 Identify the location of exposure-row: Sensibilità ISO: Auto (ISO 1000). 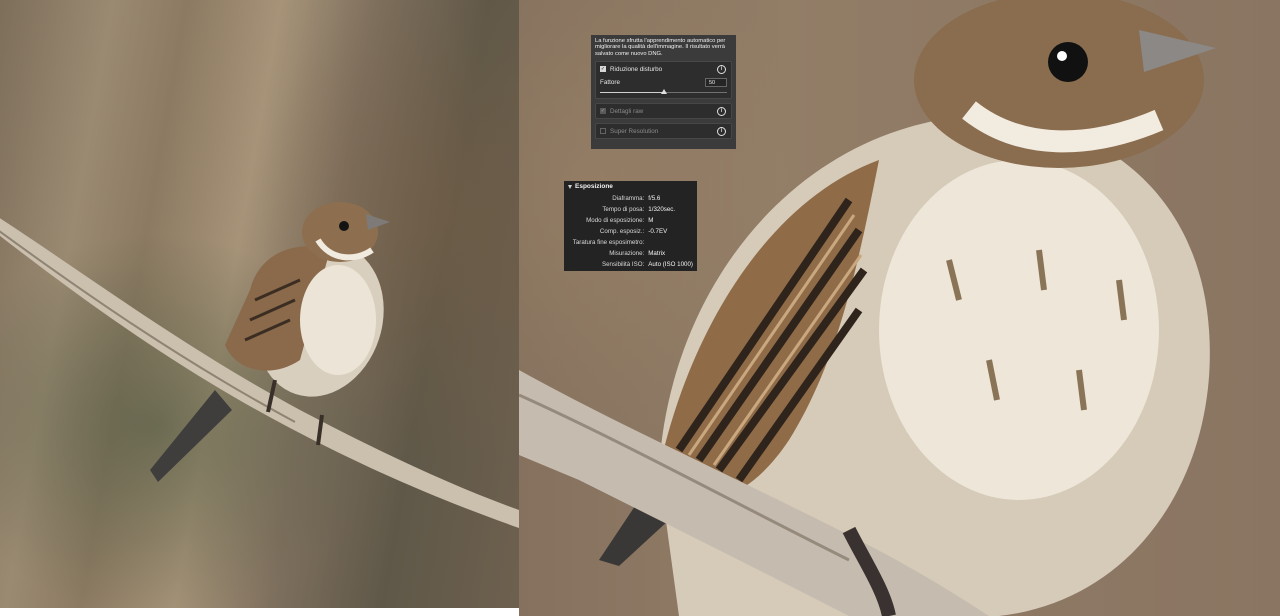
(630, 265).